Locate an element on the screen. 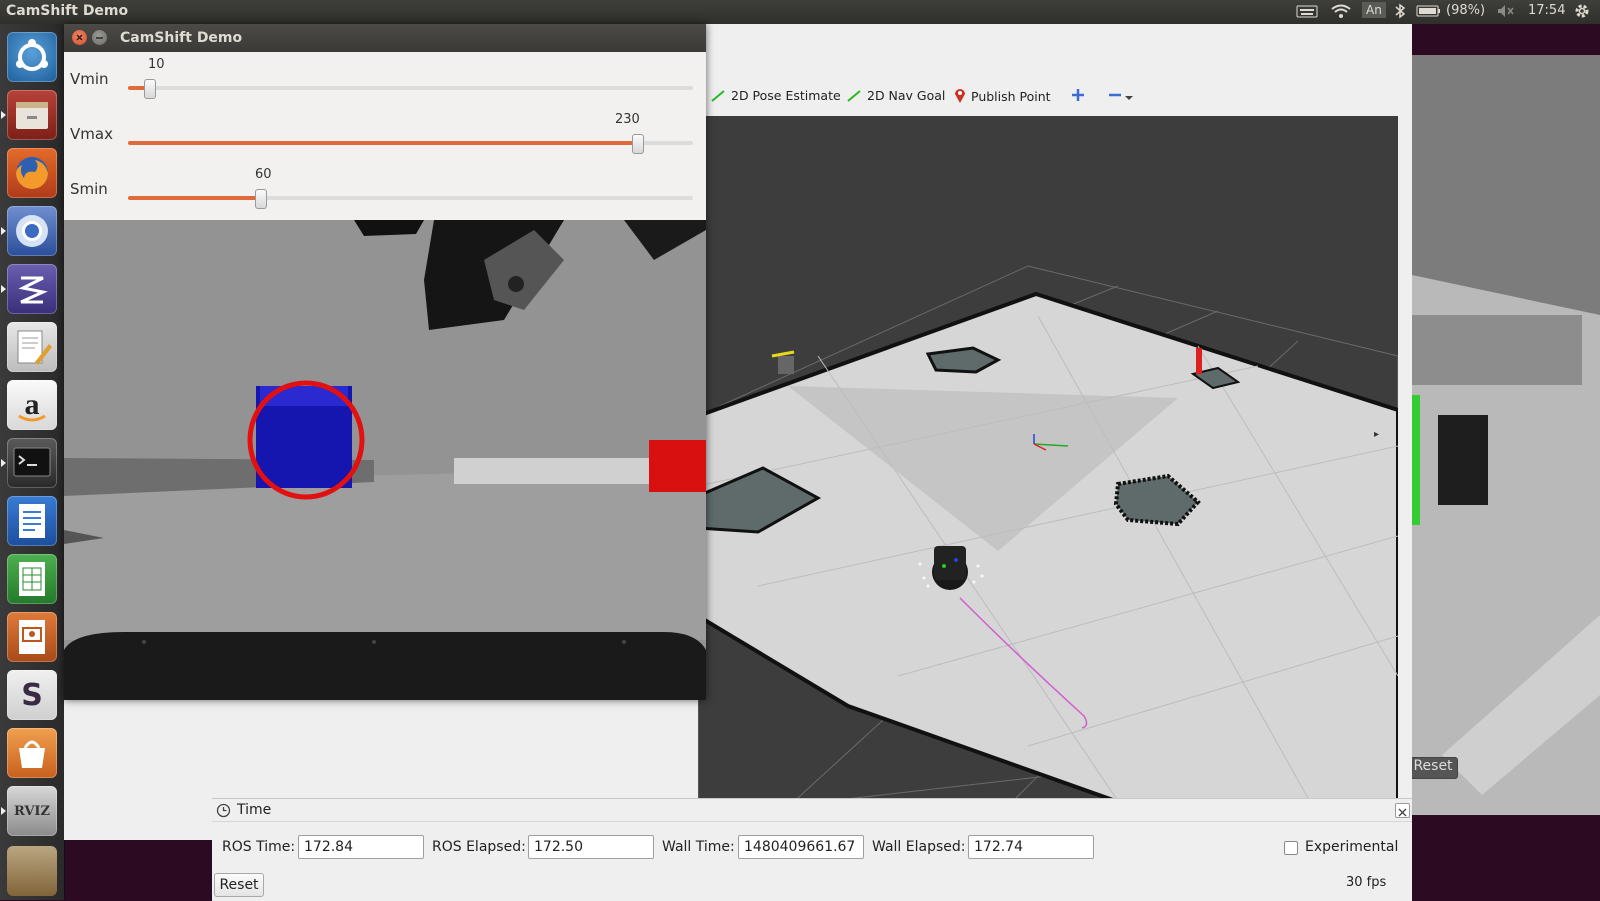  plus-icon is located at coordinates (1078, 95).